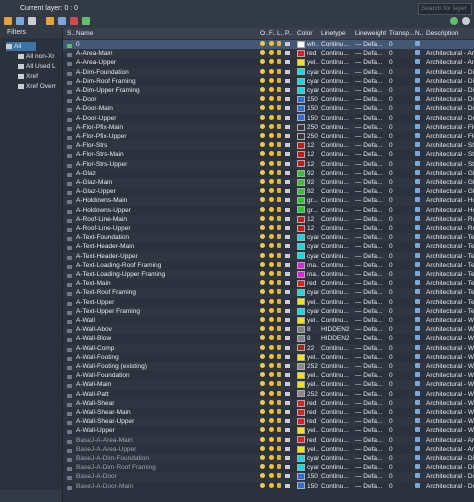  I want to click on settings-icon, so click(466, 21).